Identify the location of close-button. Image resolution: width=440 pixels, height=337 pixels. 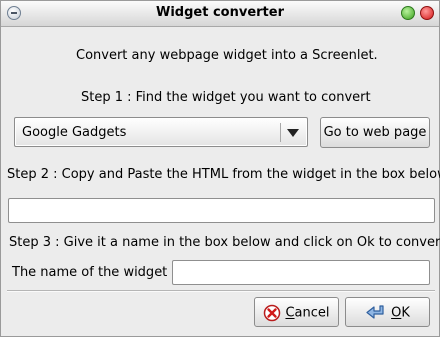
(427, 13).